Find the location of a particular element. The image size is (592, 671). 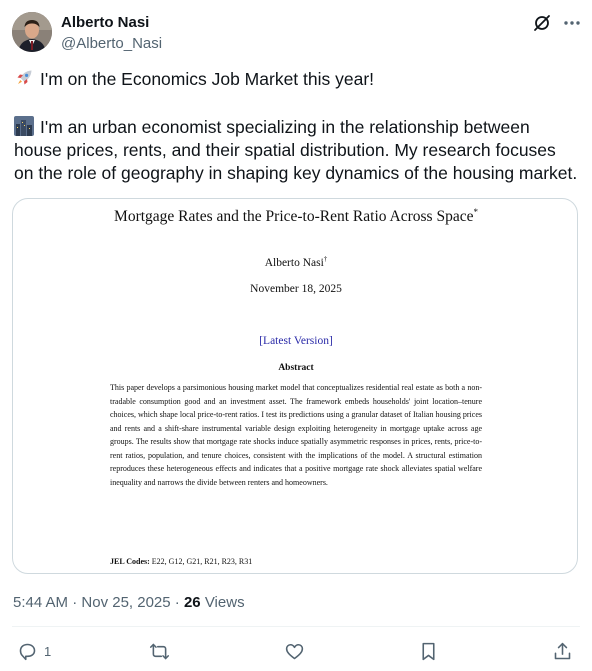

tweet-time: 5:44 AM is located at coordinates (40, 602).